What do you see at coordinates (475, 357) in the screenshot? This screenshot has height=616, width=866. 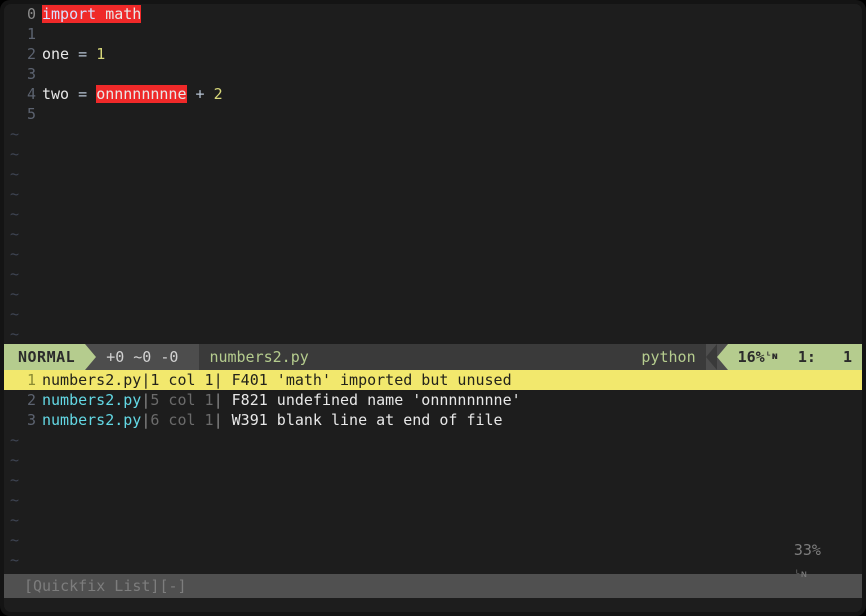 I see `statusline-filler` at bounding box center [475, 357].